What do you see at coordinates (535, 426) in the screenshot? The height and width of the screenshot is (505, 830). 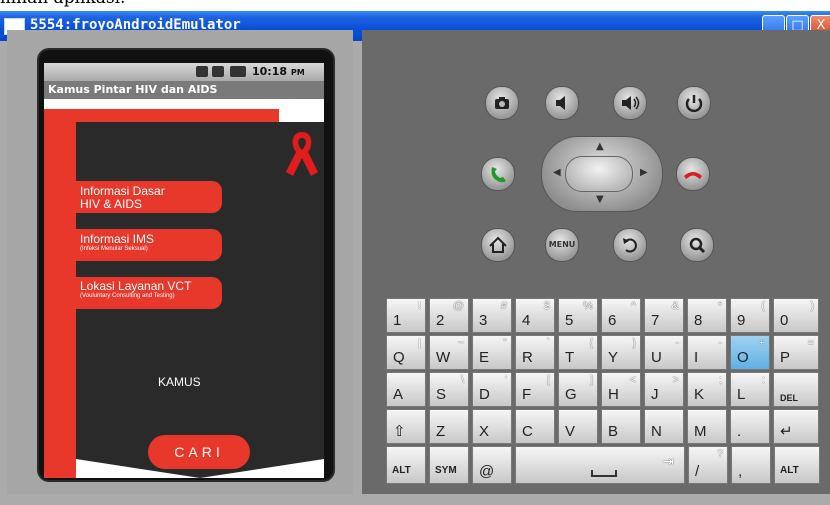 I see `key-row4-3: C` at bounding box center [535, 426].